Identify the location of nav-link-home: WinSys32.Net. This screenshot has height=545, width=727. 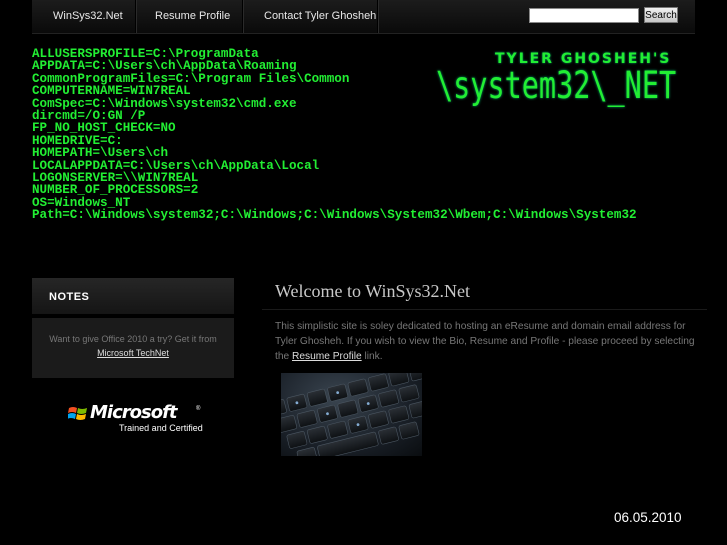
(88, 16).